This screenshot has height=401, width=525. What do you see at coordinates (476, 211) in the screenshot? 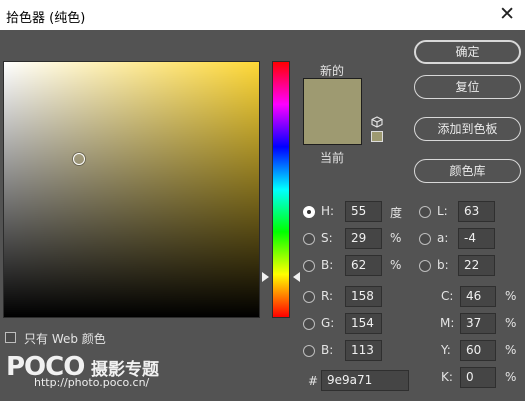
I see `lab-l-input: 63` at bounding box center [476, 211].